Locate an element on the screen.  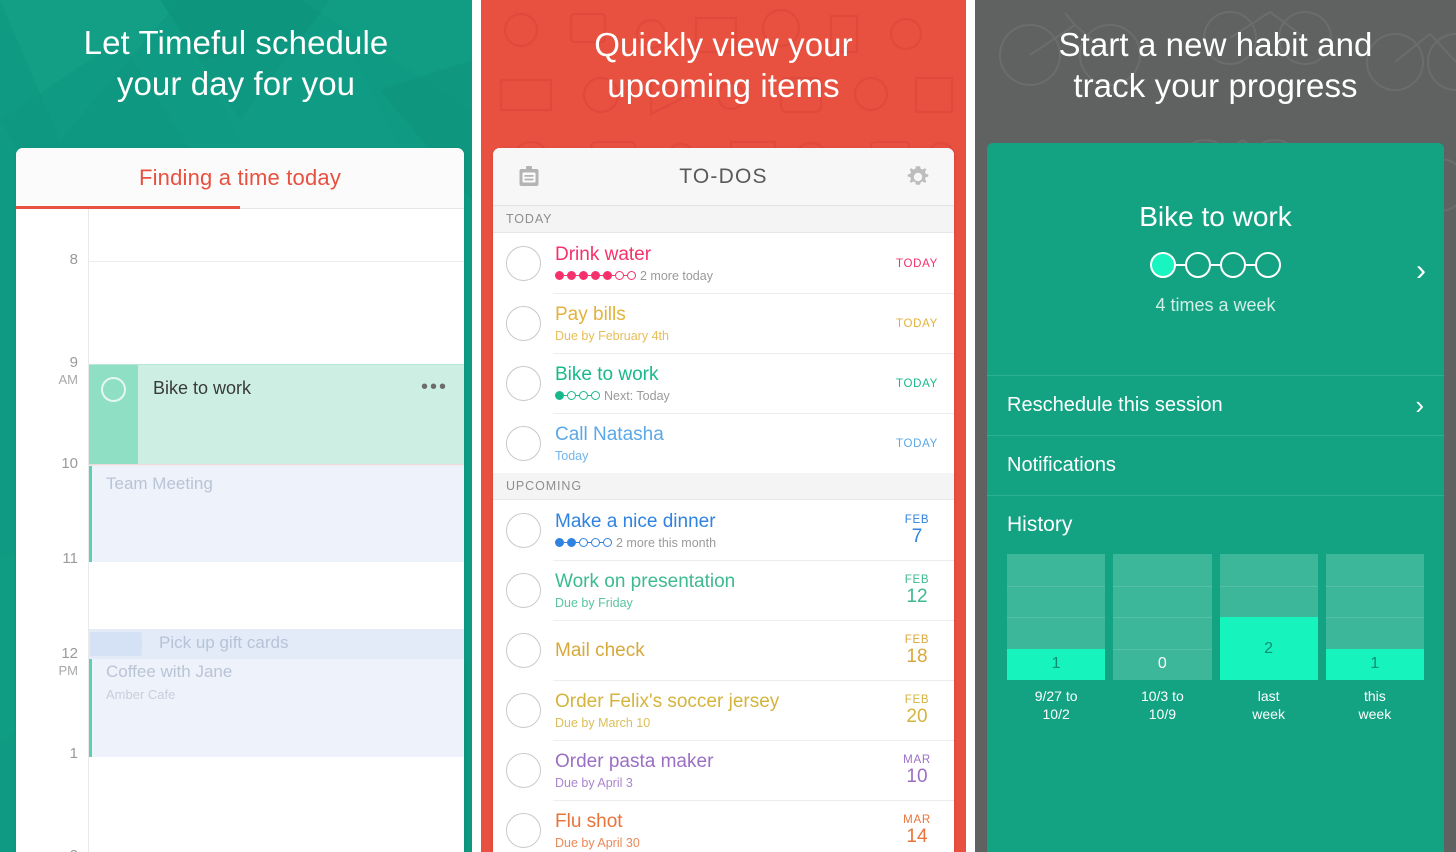
event-title: Pick up gift cards is located at coordinates (224, 642).